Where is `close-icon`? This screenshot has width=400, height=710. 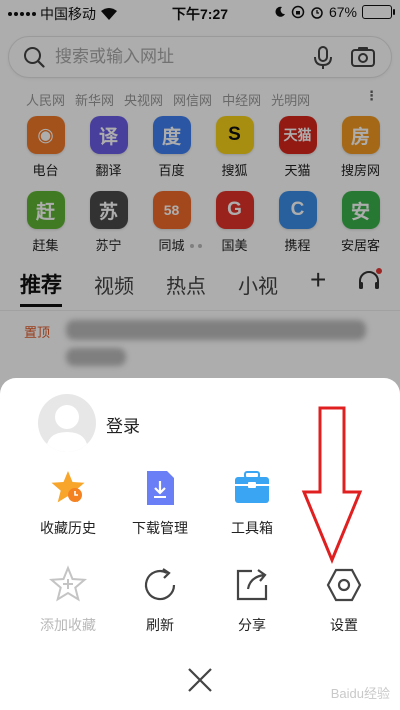 close-icon is located at coordinates (200, 680).